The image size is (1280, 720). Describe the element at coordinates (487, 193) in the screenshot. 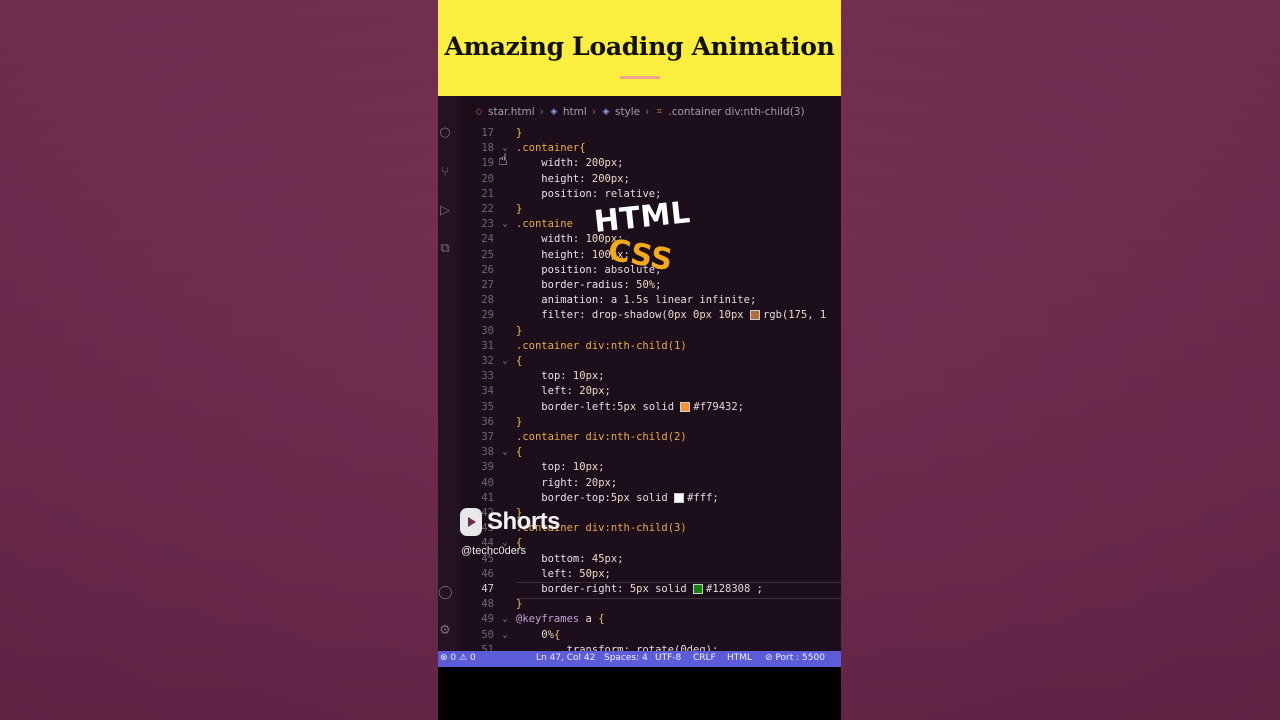

I see `line-number: 21` at that location.